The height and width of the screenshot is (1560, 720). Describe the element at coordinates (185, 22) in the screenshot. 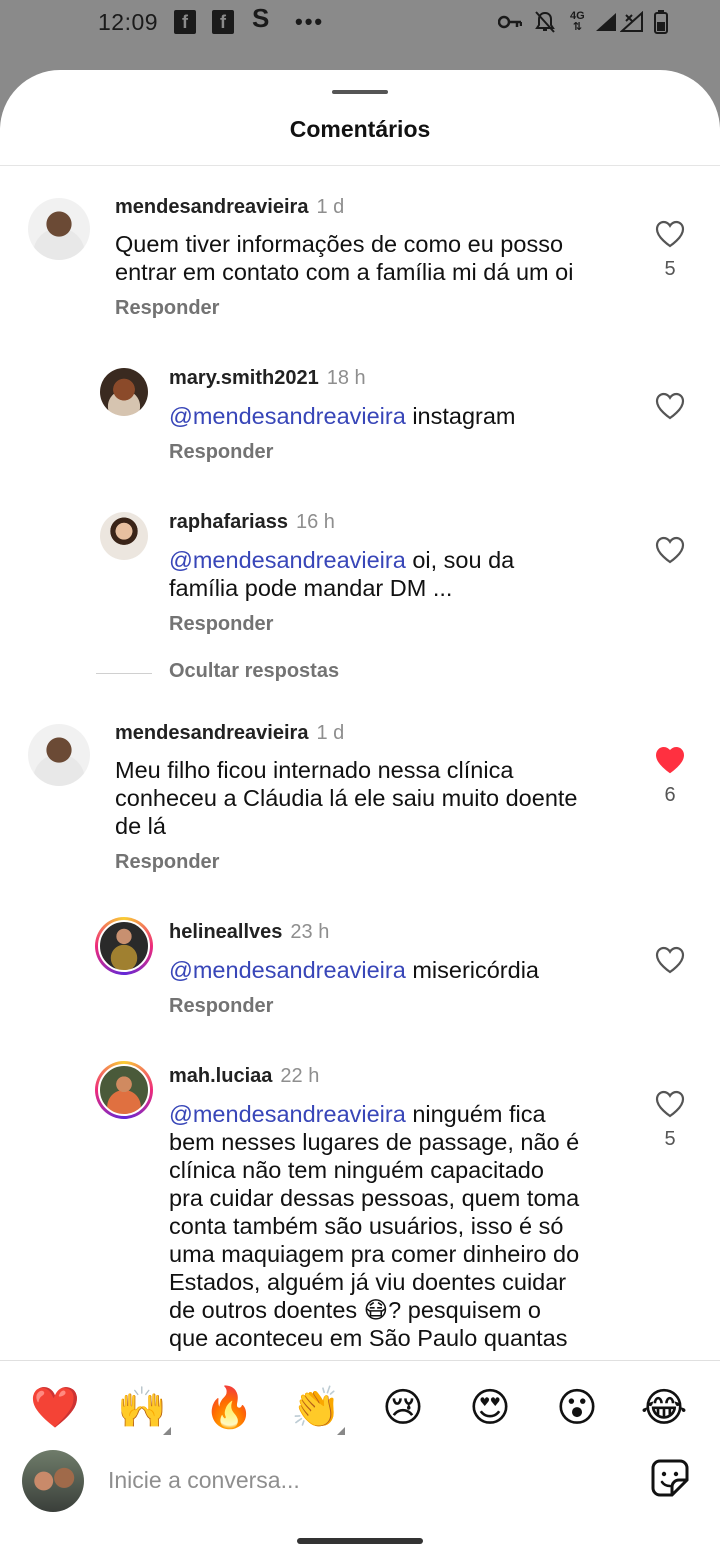

I see `facebook-notification-icon: f` at that location.